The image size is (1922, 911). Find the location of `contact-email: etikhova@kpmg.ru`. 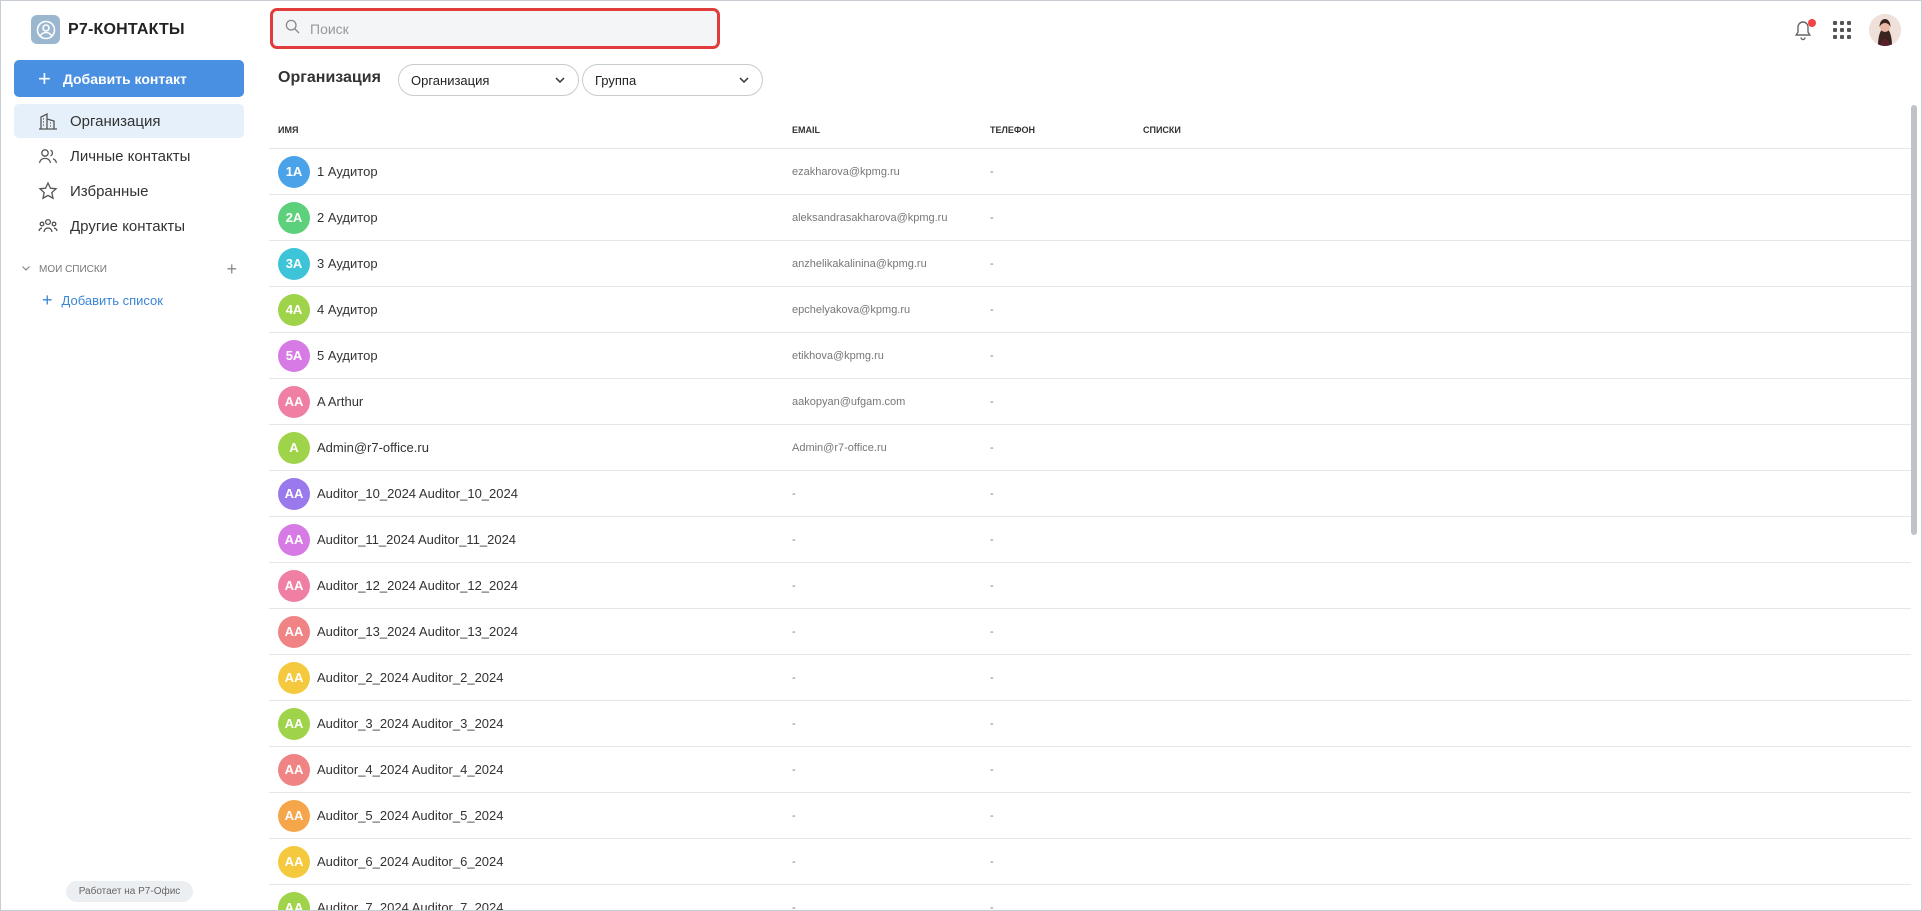

contact-email: etikhova@kpmg.ru is located at coordinates (838, 355).